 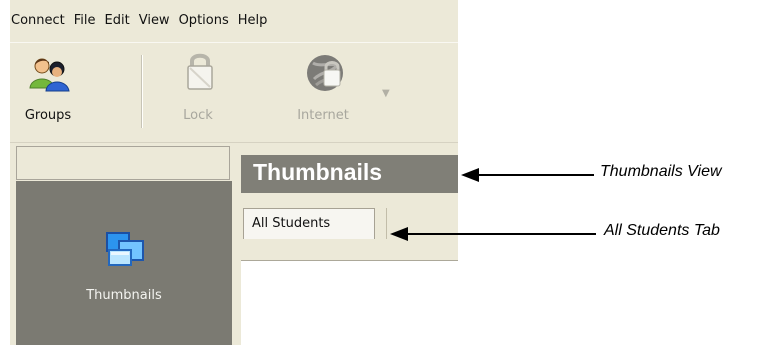 I want to click on menu-bar: Connect File Edit View Options Help, so click(x=234, y=21).